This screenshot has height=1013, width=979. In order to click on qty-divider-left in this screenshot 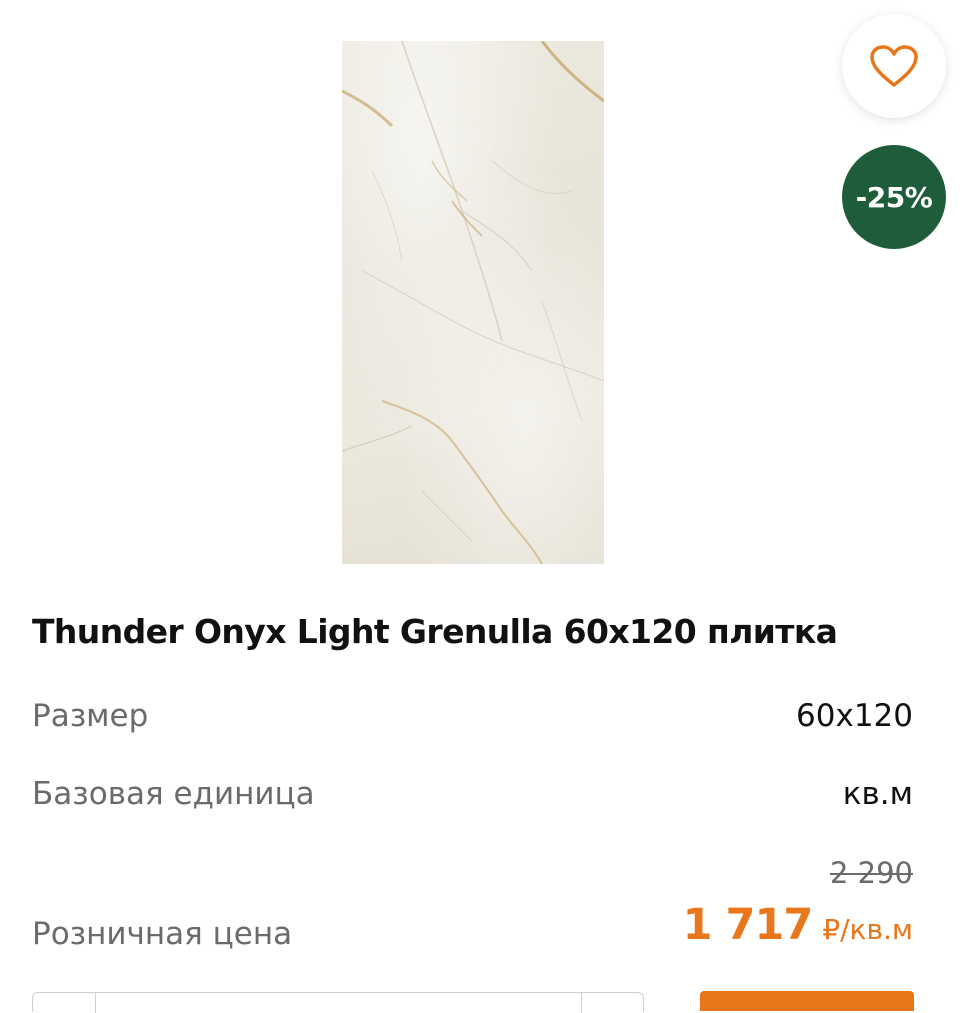, I will do `click(95, 1003)`.